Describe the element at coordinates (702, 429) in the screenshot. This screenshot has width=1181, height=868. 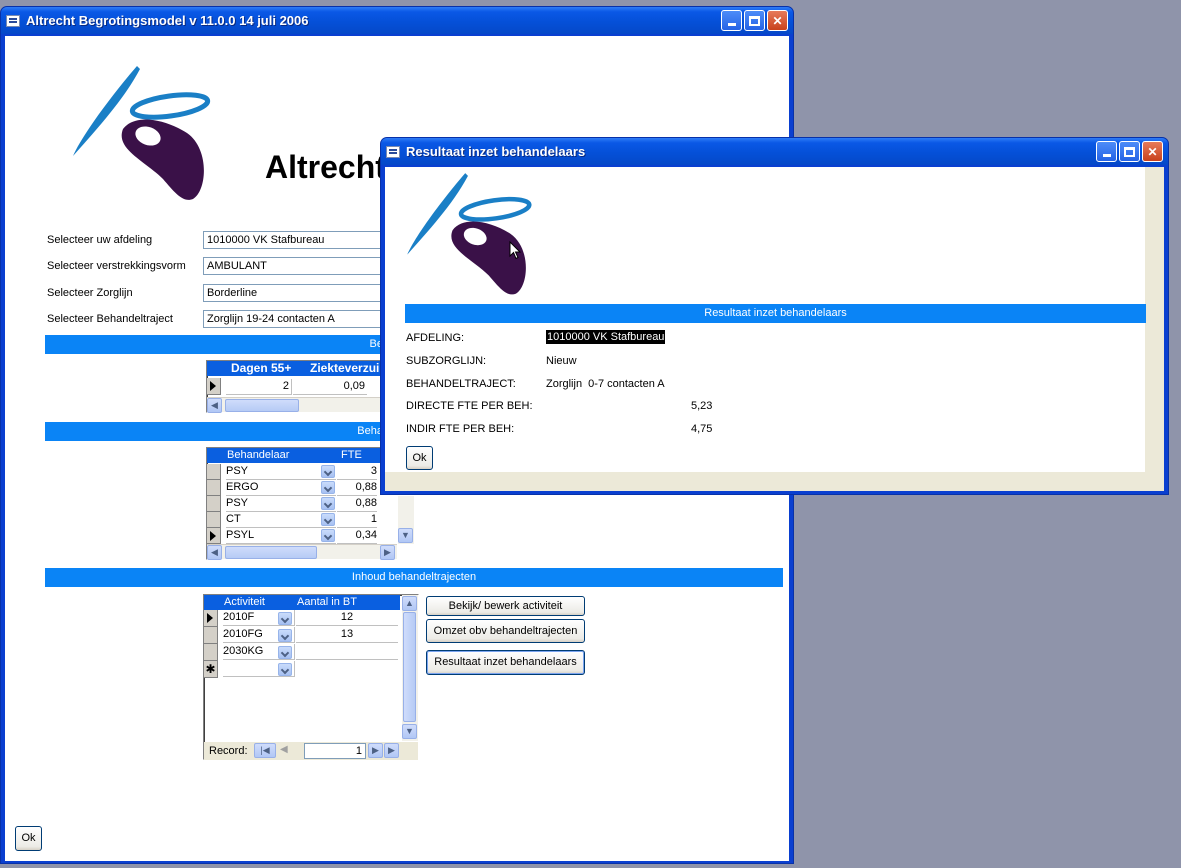
I see `indir-fte-value: 4,75` at that location.